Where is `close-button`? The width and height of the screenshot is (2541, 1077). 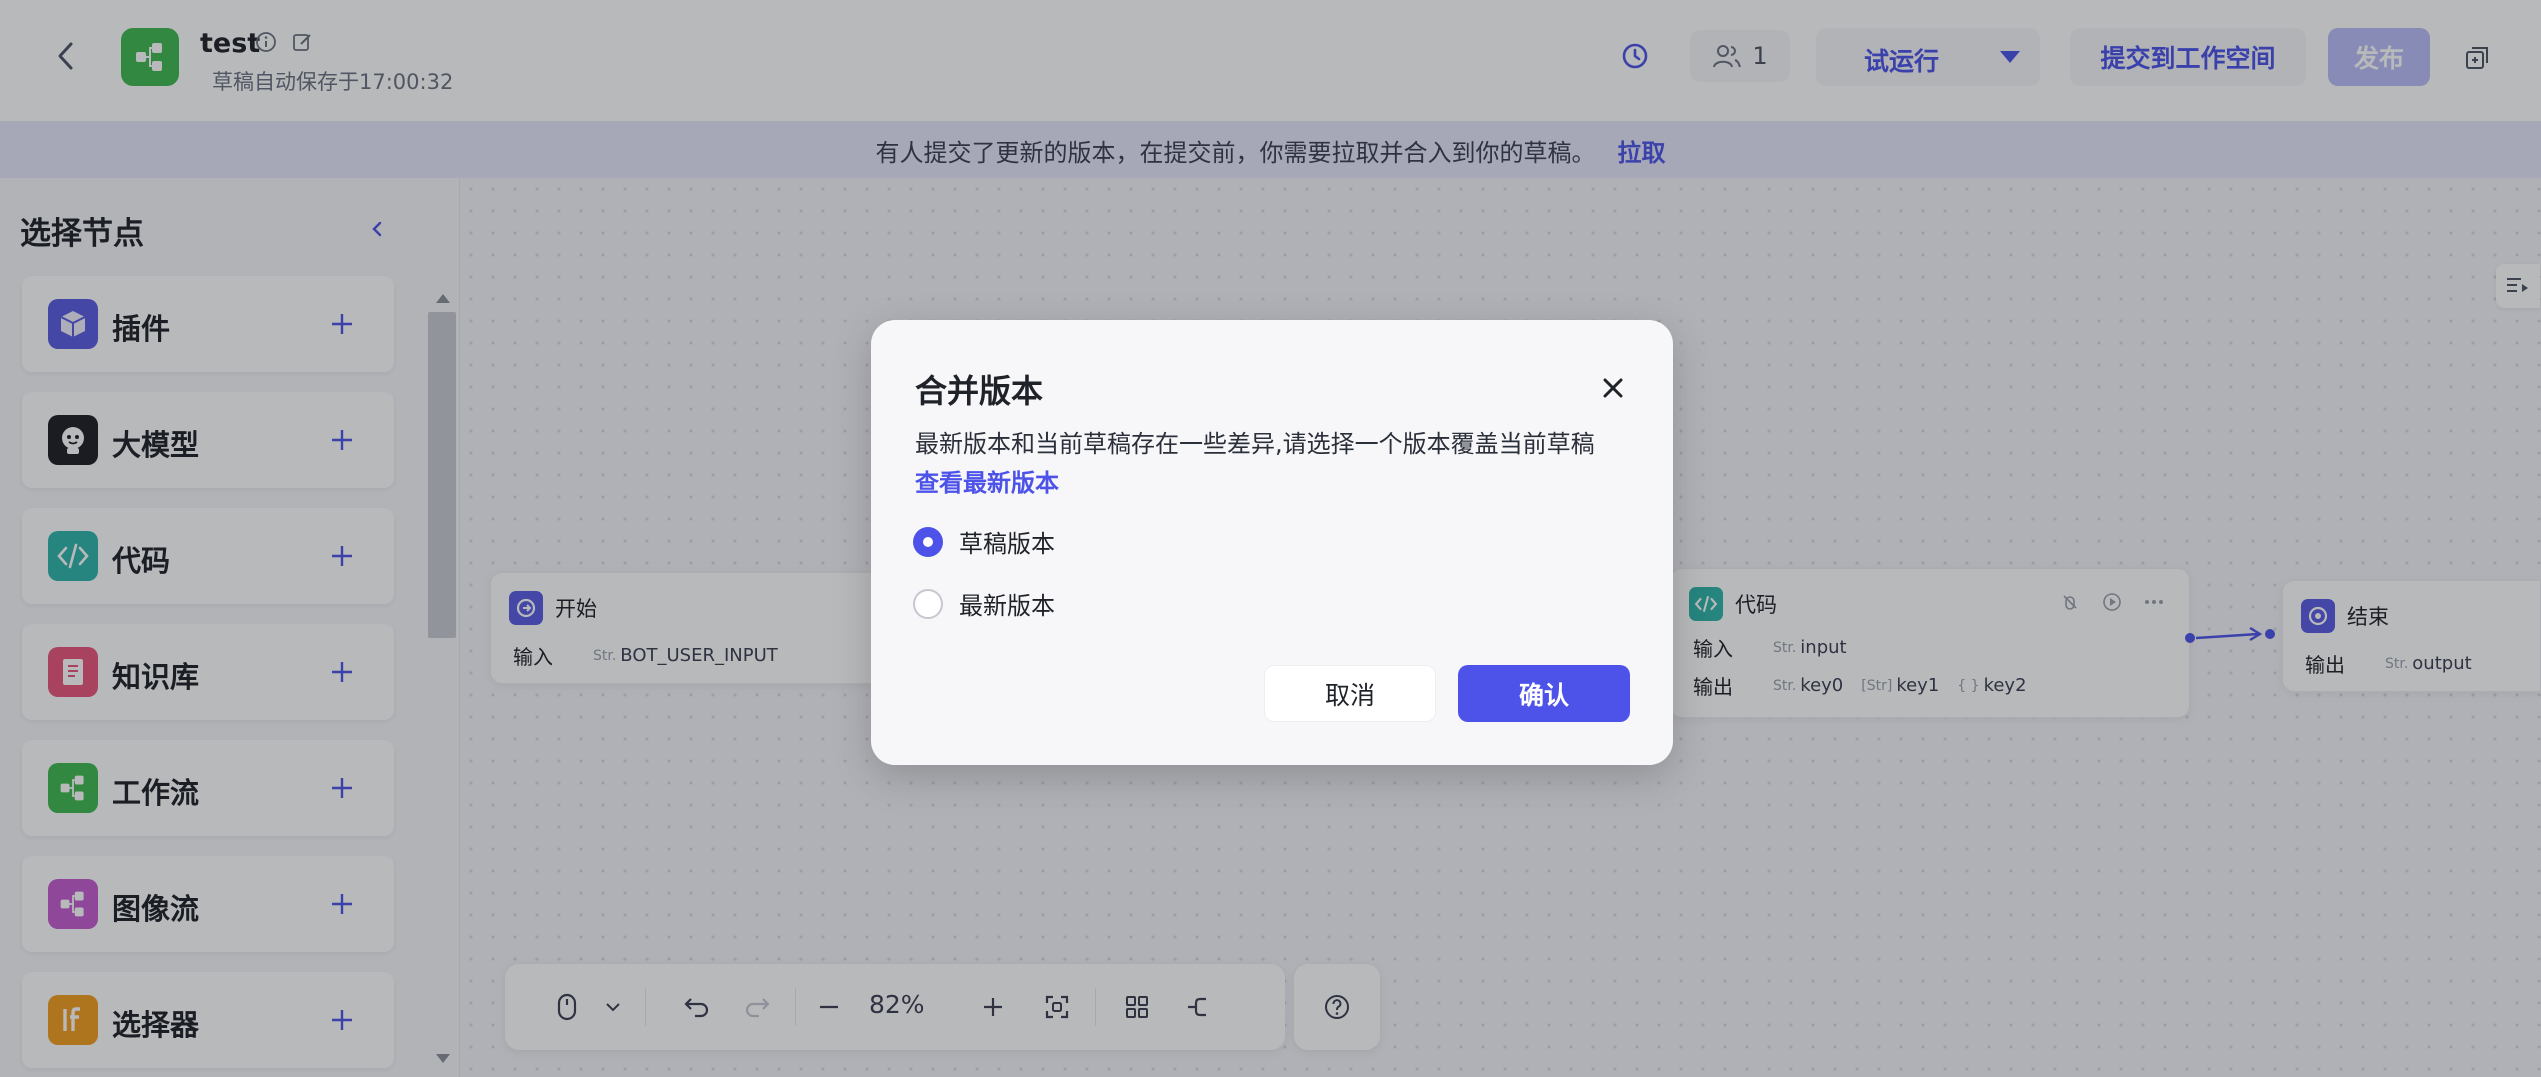 close-button is located at coordinates (1613, 388).